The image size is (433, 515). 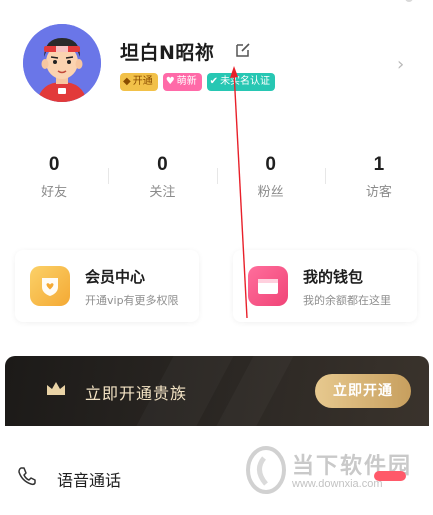 I want to click on newbie-badge-label: 萌新, so click(x=186, y=81).